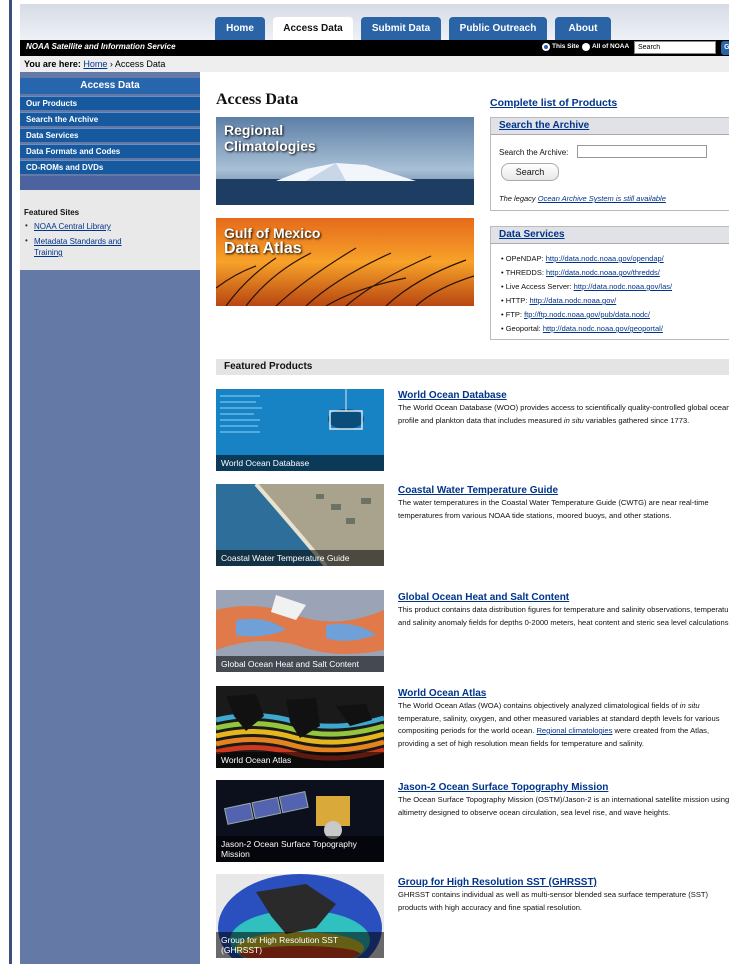  I want to click on search-go-button: Go, so click(725, 48).